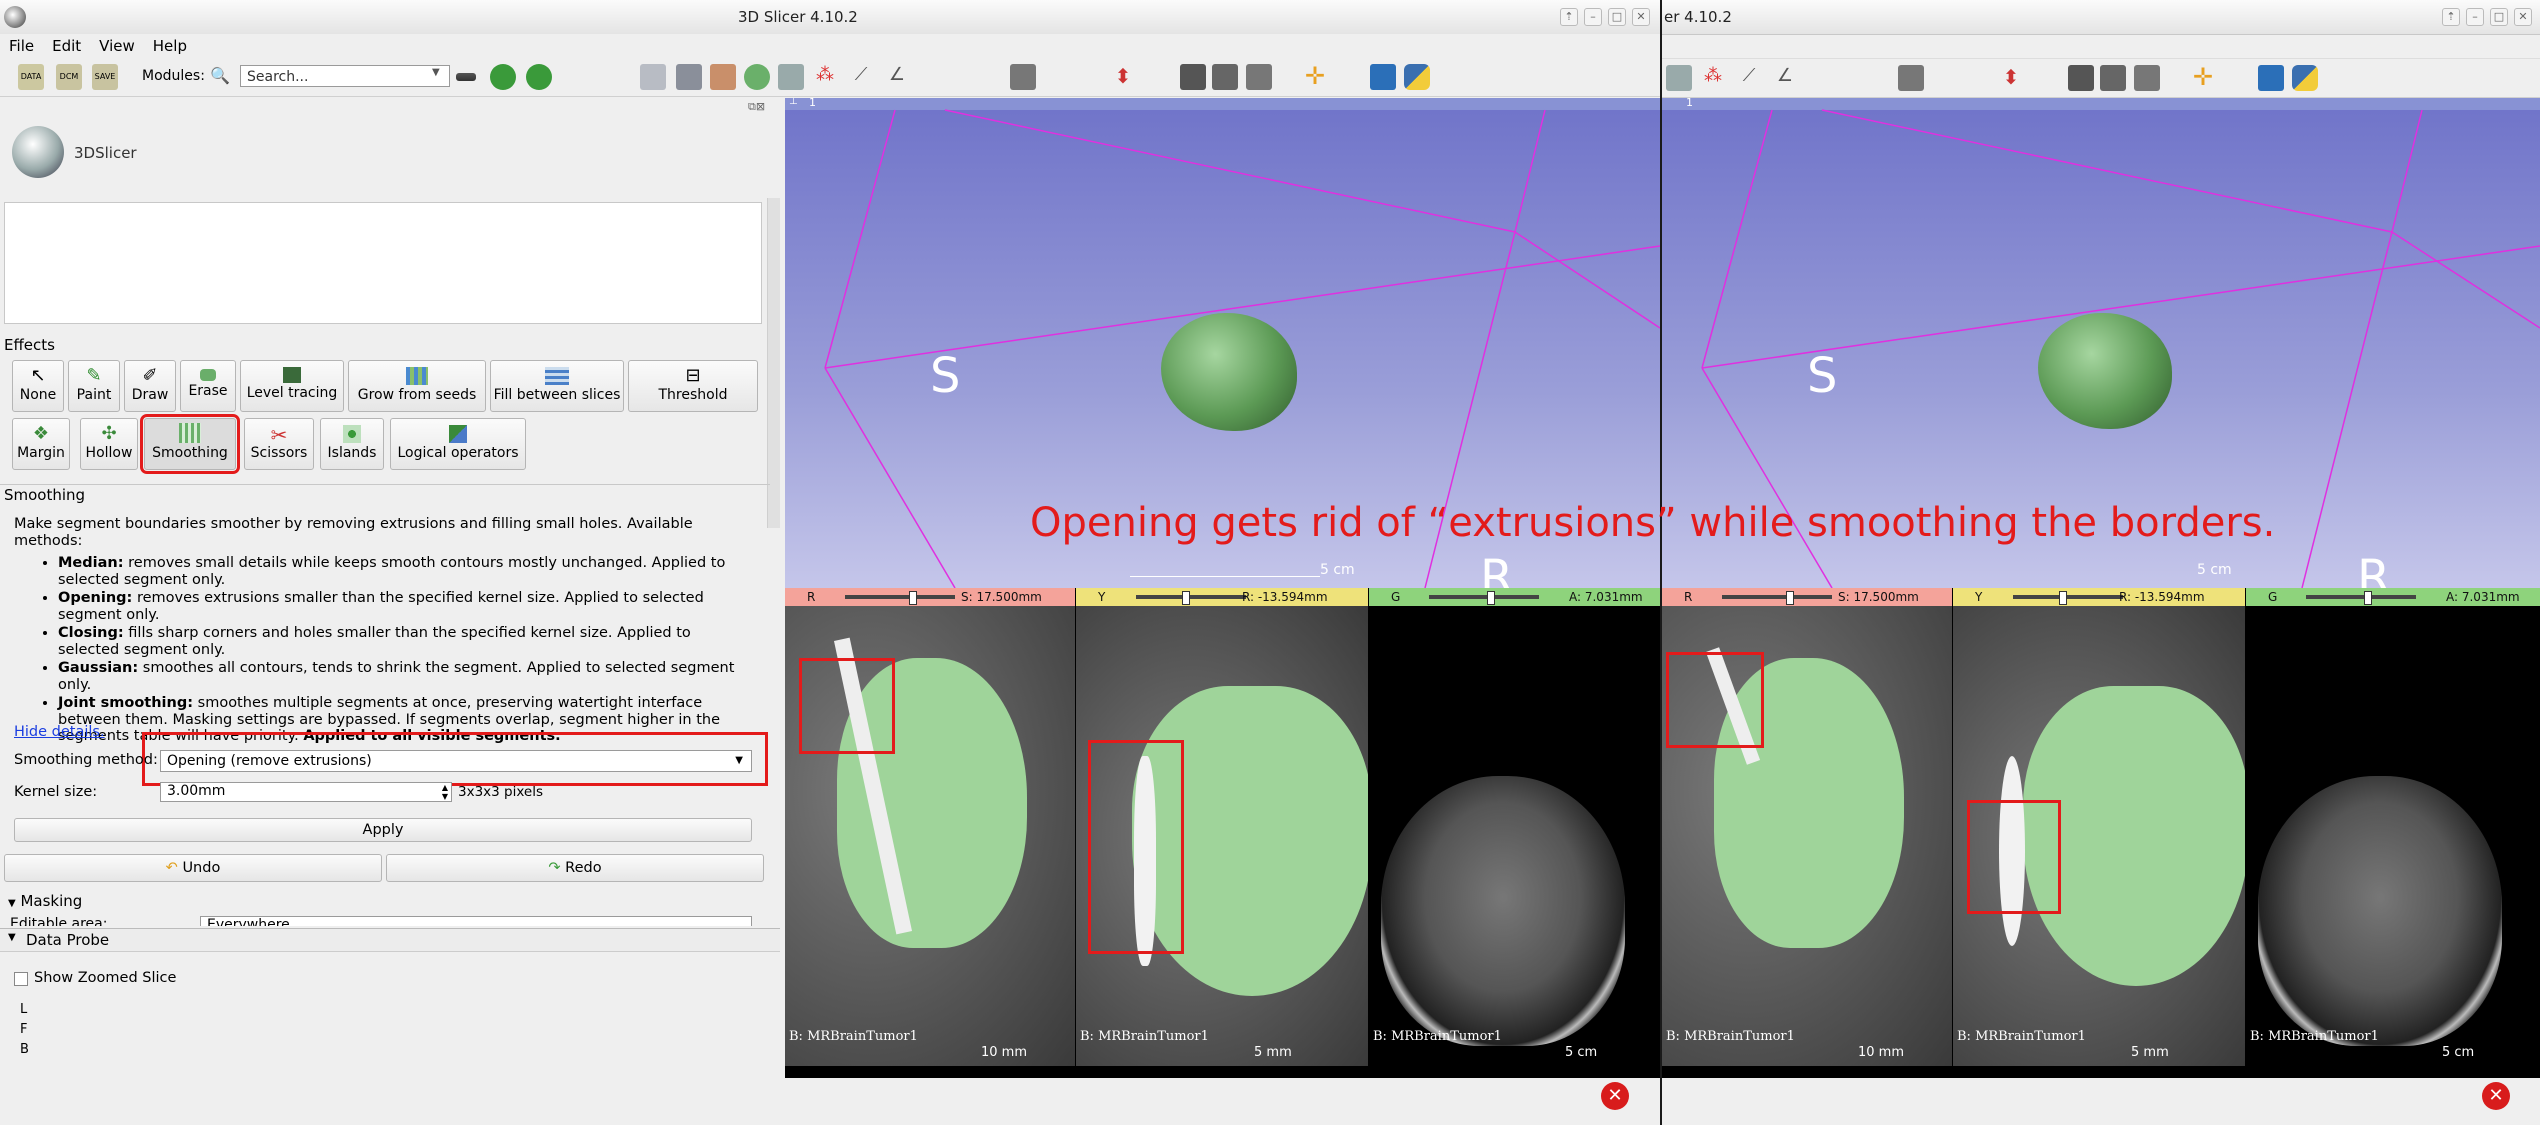 The image size is (2540, 1125). Describe the element at coordinates (66, 46) in the screenshot. I see `menu-edit: Edit` at that location.